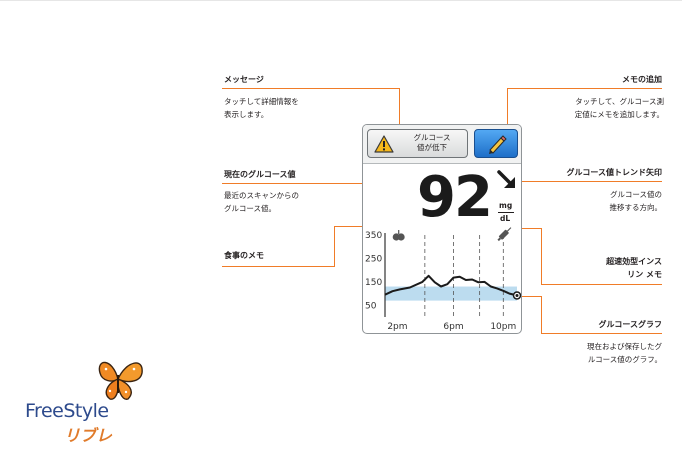  What do you see at coordinates (541, 256) in the screenshot?
I see `callout-insulin-drop` at bounding box center [541, 256].